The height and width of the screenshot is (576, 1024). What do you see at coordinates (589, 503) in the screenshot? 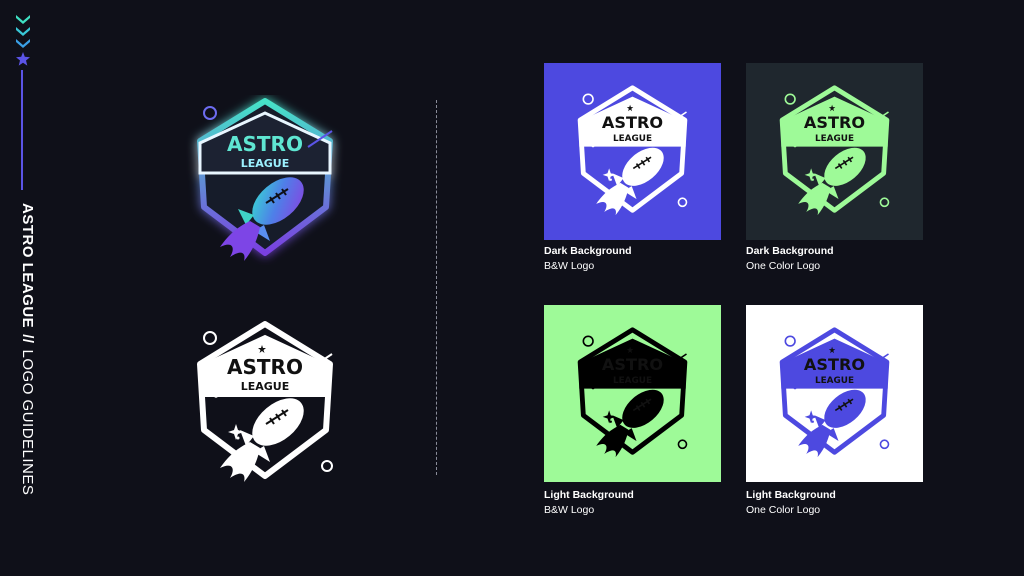
I see `variant-caption: Light Background B&W Logo` at bounding box center [589, 503].